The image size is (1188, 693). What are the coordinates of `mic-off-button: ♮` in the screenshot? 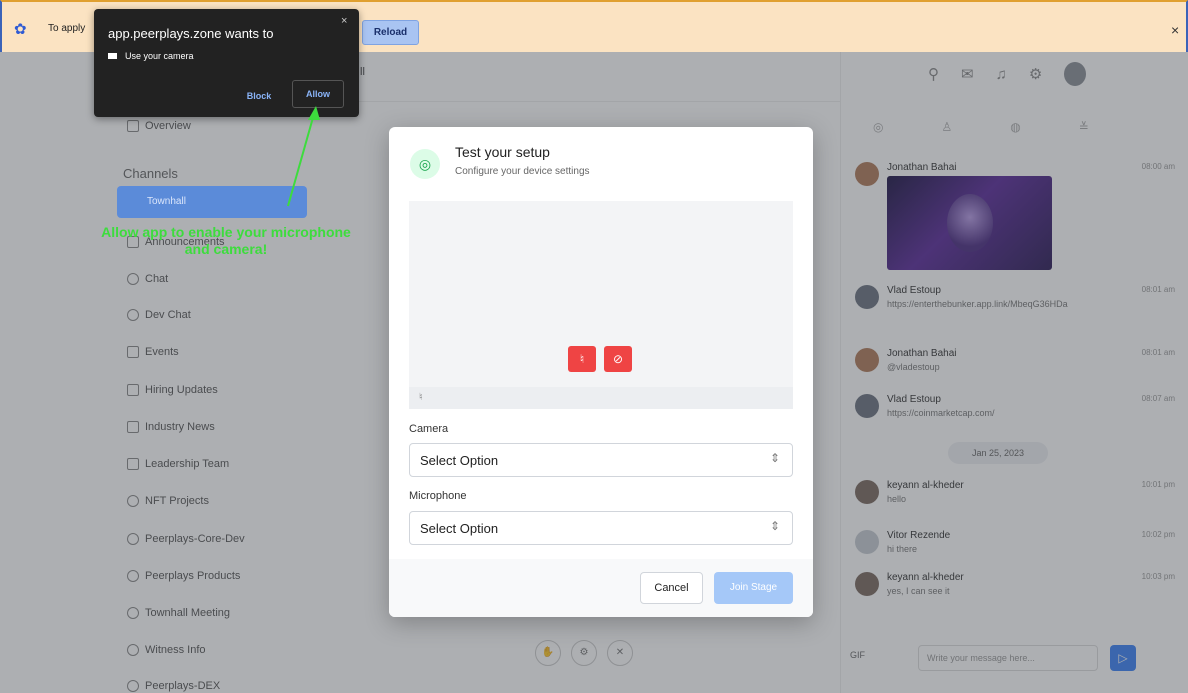 It's located at (582, 359).